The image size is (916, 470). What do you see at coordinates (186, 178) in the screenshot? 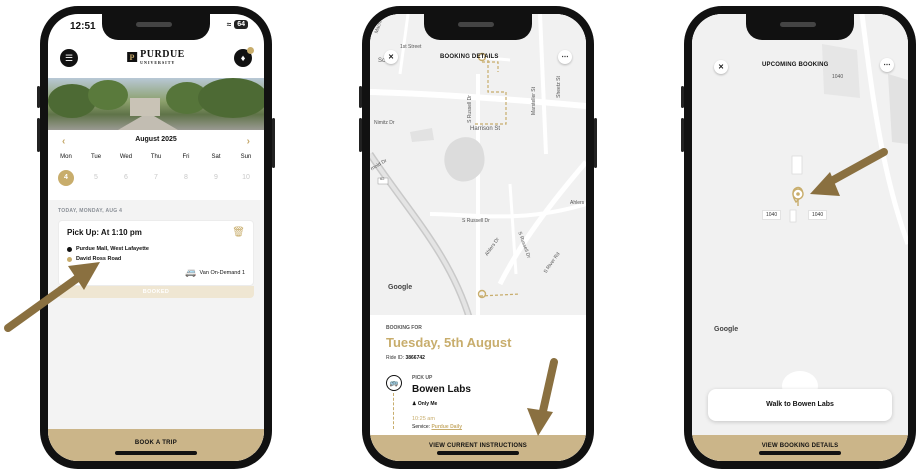
I see `date-cell: 8` at bounding box center [186, 178].